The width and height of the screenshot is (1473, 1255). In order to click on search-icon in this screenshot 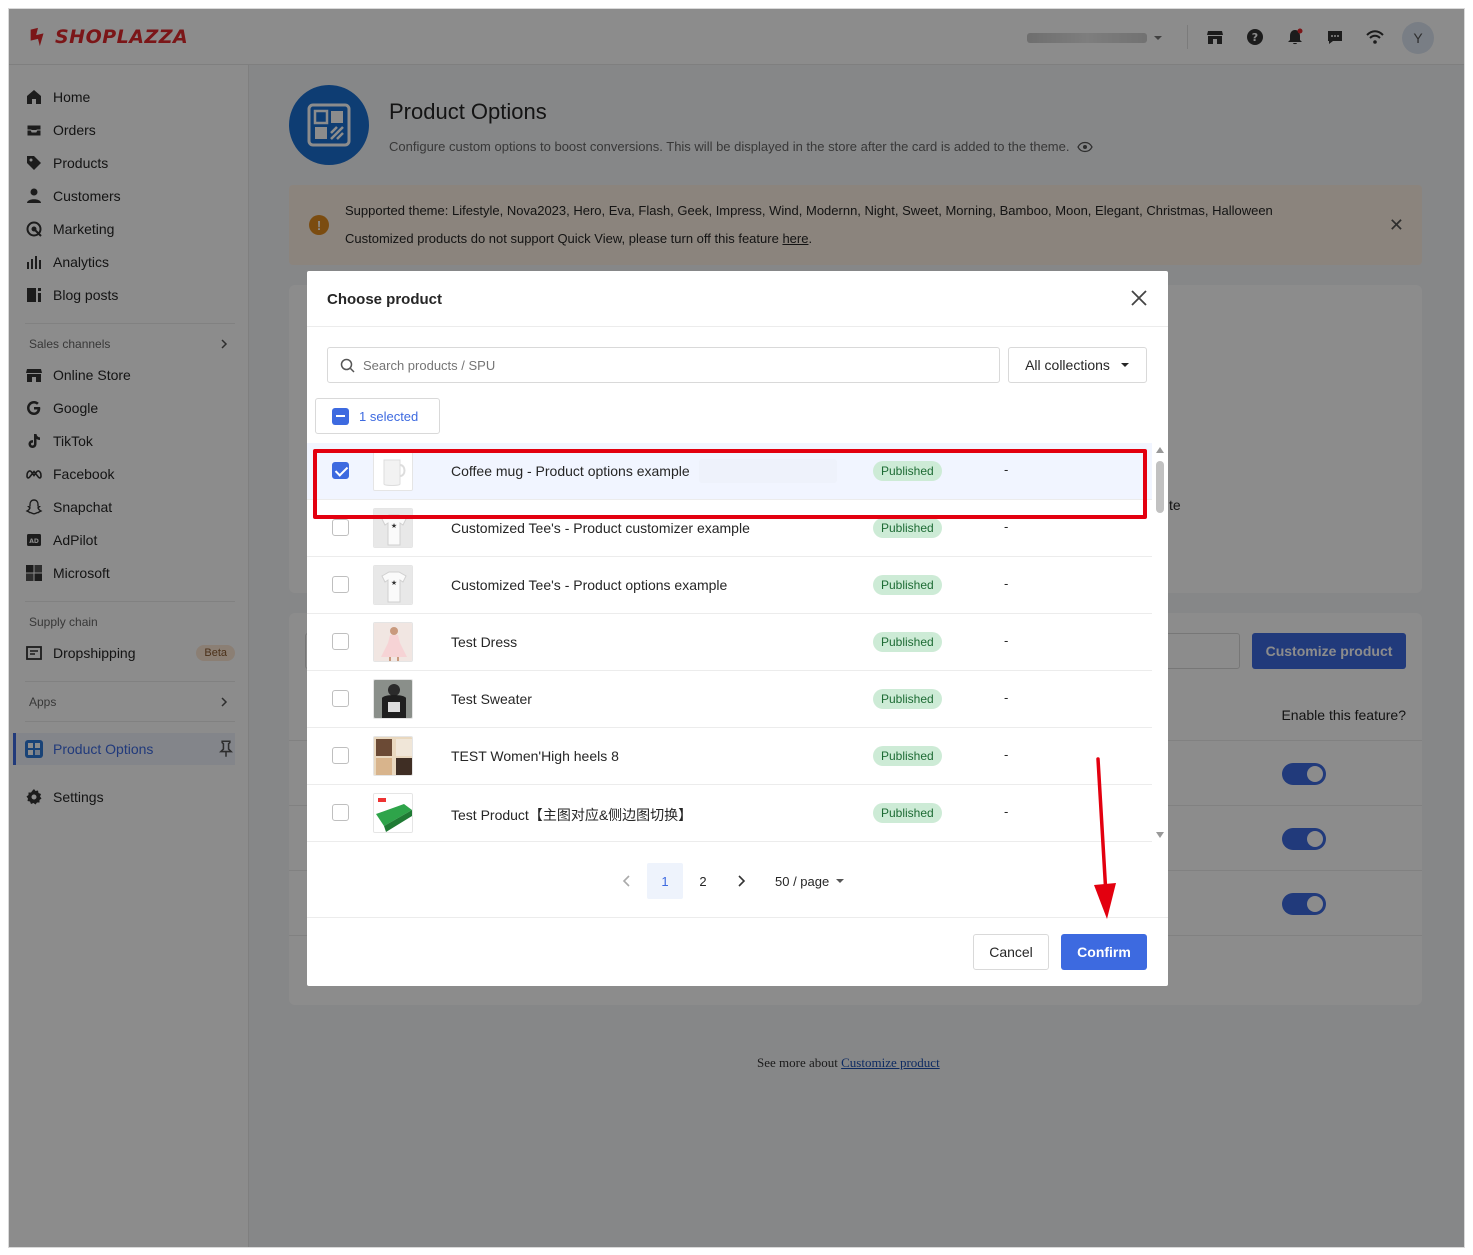, I will do `click(347, 365)`.